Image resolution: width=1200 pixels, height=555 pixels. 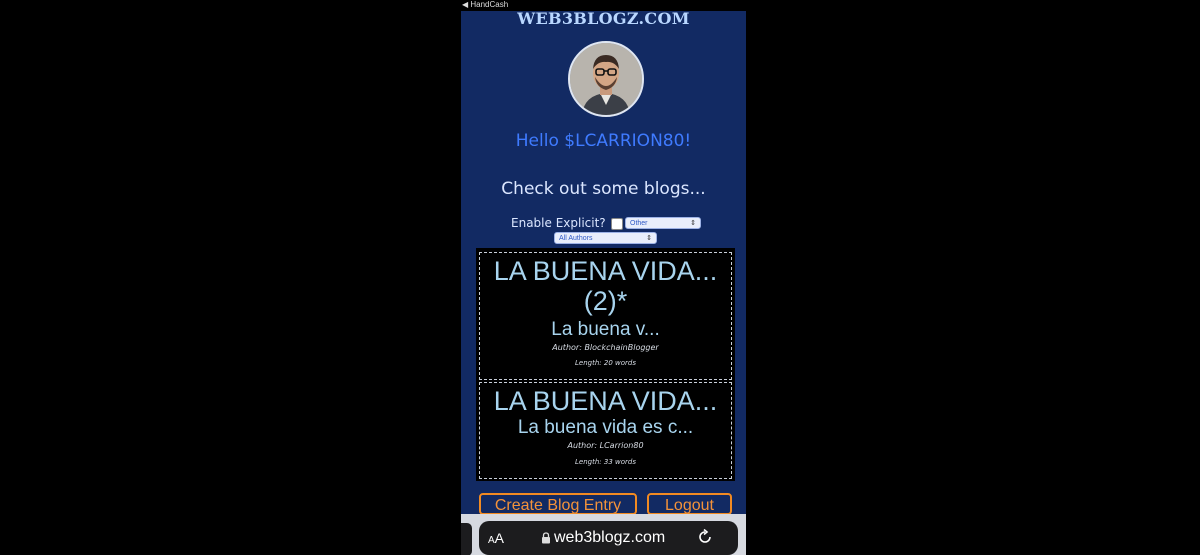 I want to click on blog-length: Length: 20 words, so click(x=605, y=363).